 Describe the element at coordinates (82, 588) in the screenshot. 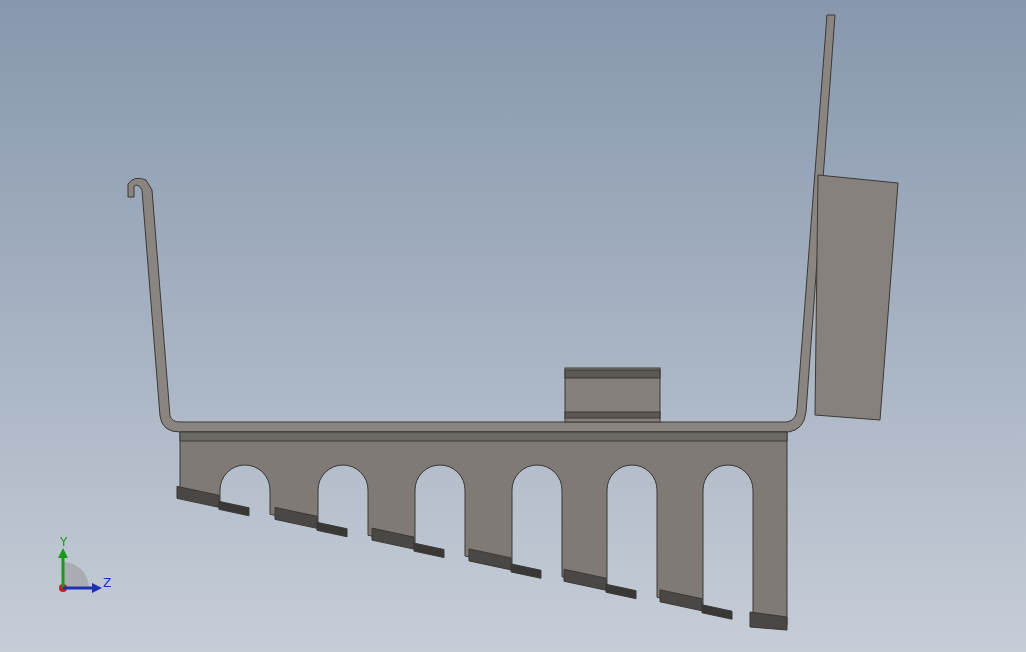

I see `z-axis-arrow-icon` at that location.